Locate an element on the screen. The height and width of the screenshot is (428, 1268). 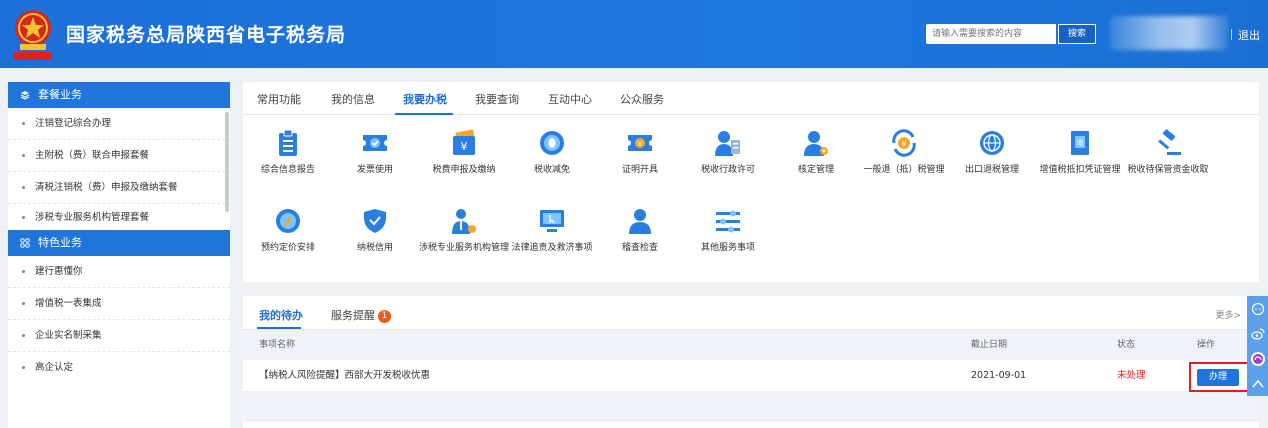
handle-button: 办理 is located at coordinates (1218, 377).